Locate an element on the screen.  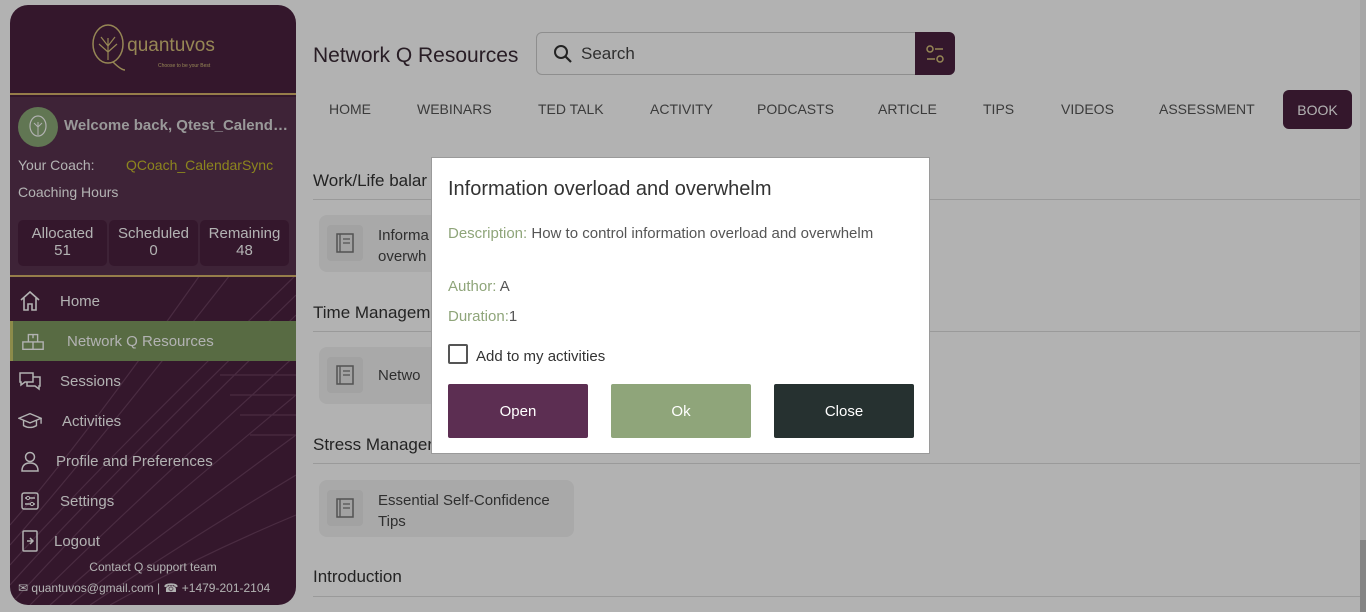
add-to-activities-checkbox is located at coordinates (458, 354).